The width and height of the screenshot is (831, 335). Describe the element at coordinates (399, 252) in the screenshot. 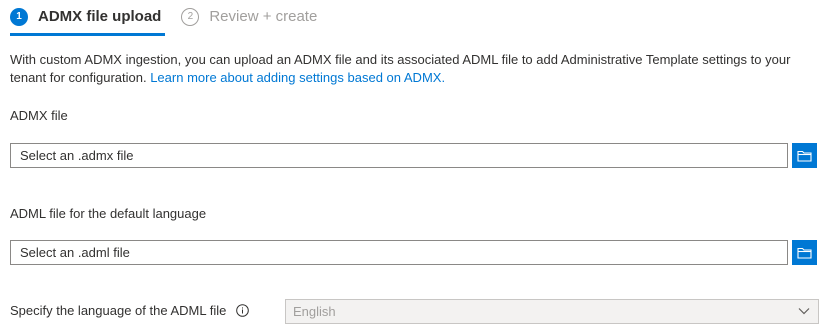

I see `adml-file-input: Select an .adml file` at that location.